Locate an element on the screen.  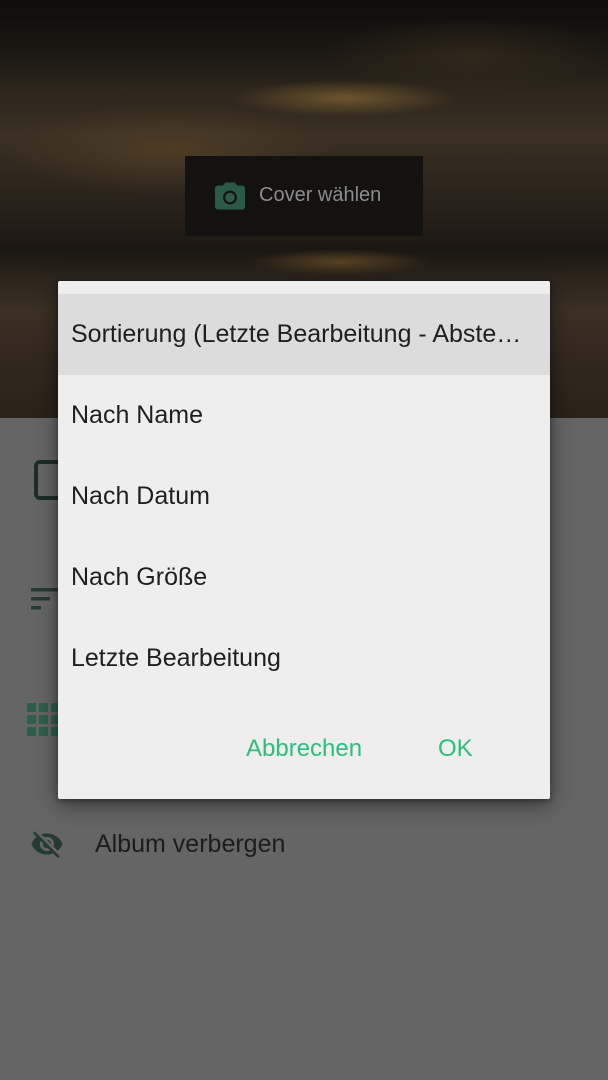
sort-option-label: Nach Name is located at coordinates (137, 415).